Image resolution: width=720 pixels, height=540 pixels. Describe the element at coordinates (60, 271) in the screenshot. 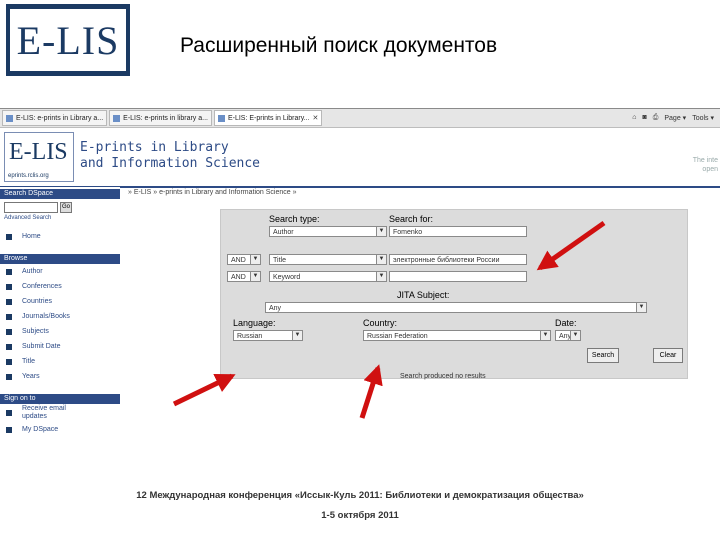

I see `sidebar-item-author: Author` at that location.